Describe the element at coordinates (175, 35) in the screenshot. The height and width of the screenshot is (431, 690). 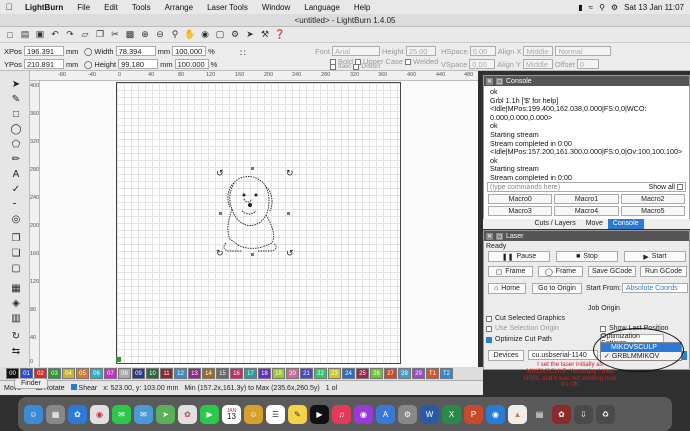
I see `zoom-fit-icon: ⚲` at that location.